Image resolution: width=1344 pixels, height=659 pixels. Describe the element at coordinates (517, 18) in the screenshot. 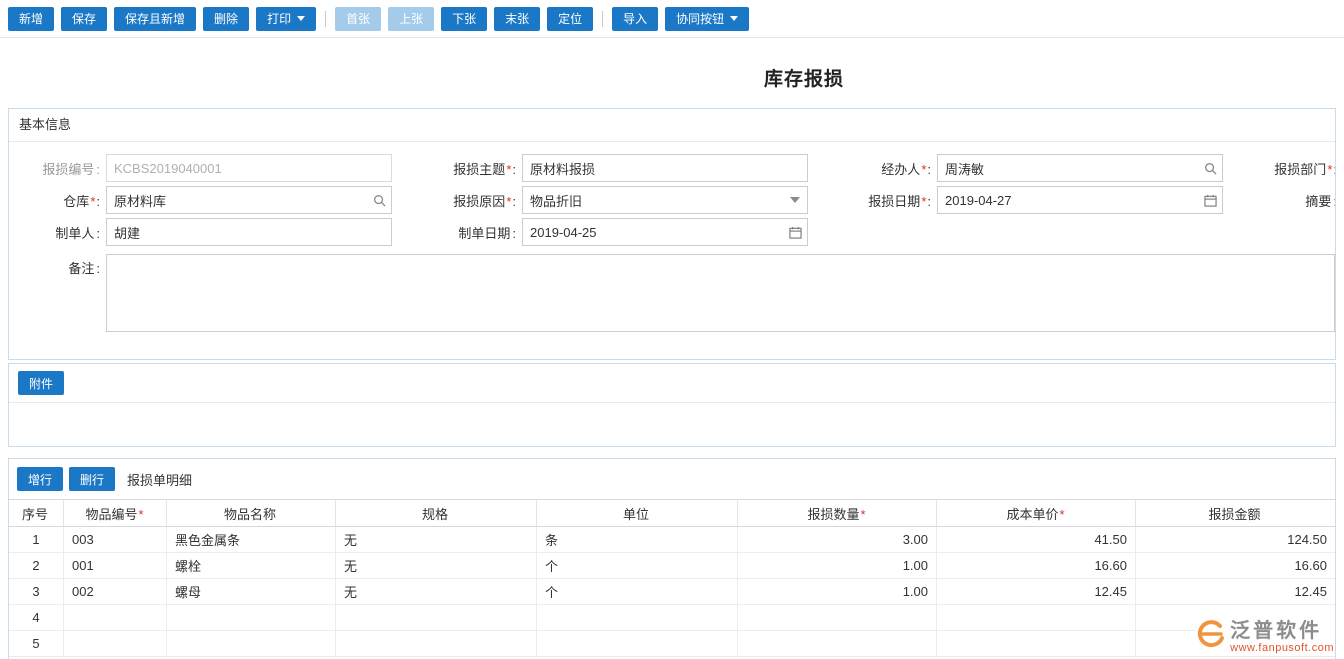

I see `last-record-button: 末张` at that location.